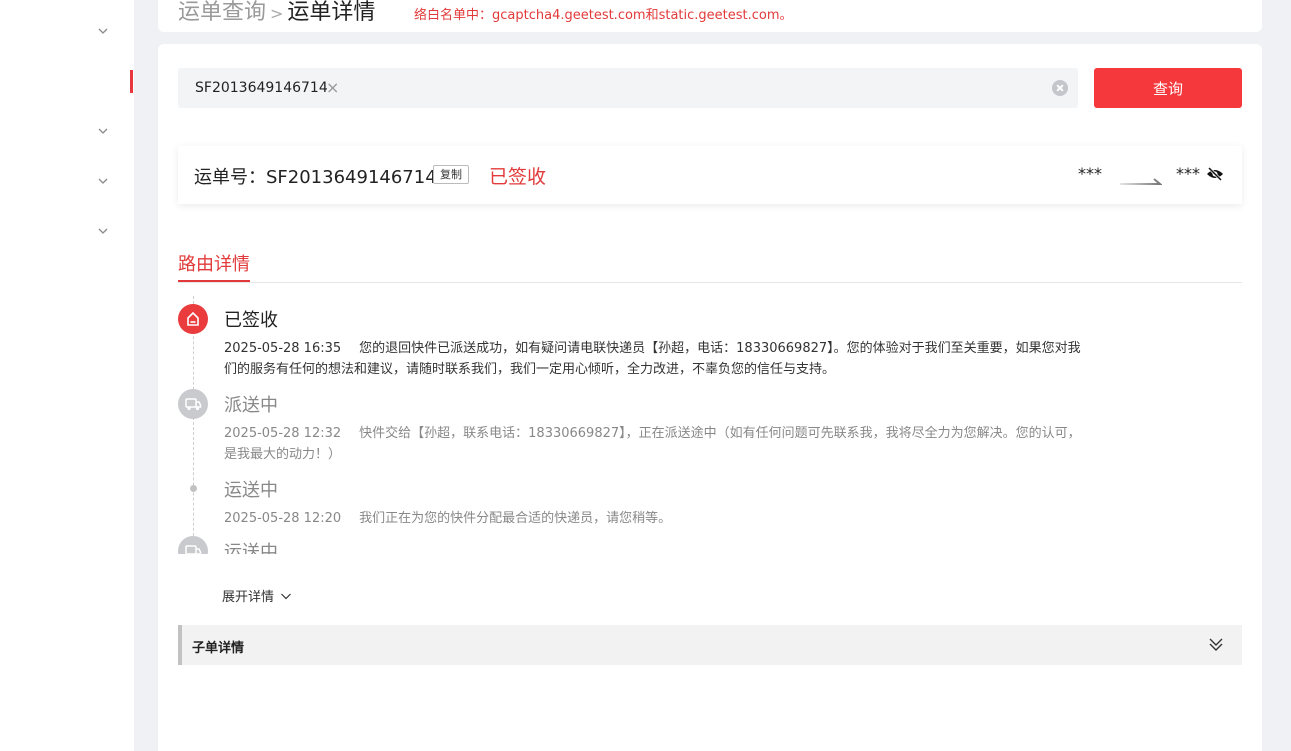 This screenshot has width=1291, height=751. Describe the element at coordinates (214, 263) in the screenshot. I see `tab-route-details: 路由详情` at that location.